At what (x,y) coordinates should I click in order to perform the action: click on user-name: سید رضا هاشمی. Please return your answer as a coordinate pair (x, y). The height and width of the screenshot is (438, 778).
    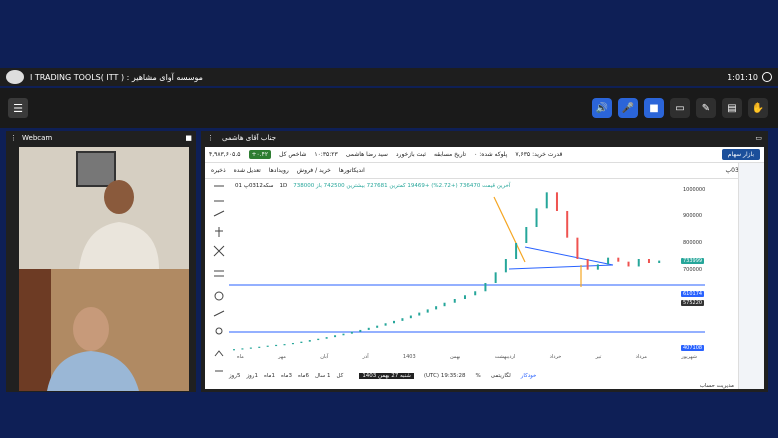
    Looking at the image, I should click on (367, 154).